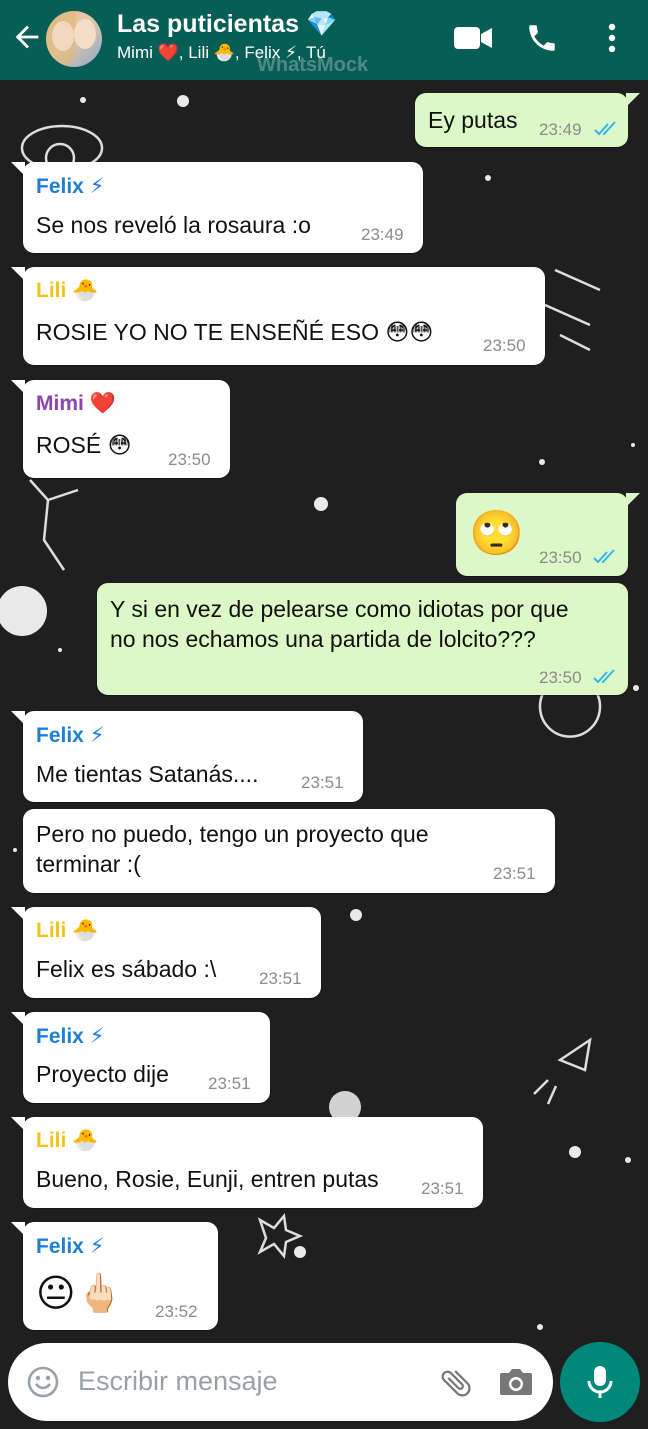  What do you see at coordinates (120, 429) in the screenshot?
I see `message-bubble-incoming: Mimi ❤️ ROSÉ 😳 23:50` at bounding box center [120, 429].